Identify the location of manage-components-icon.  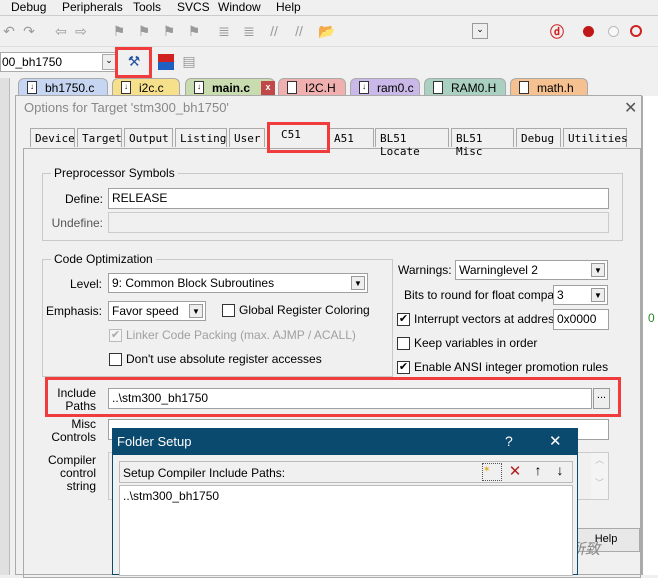
(166, 62).